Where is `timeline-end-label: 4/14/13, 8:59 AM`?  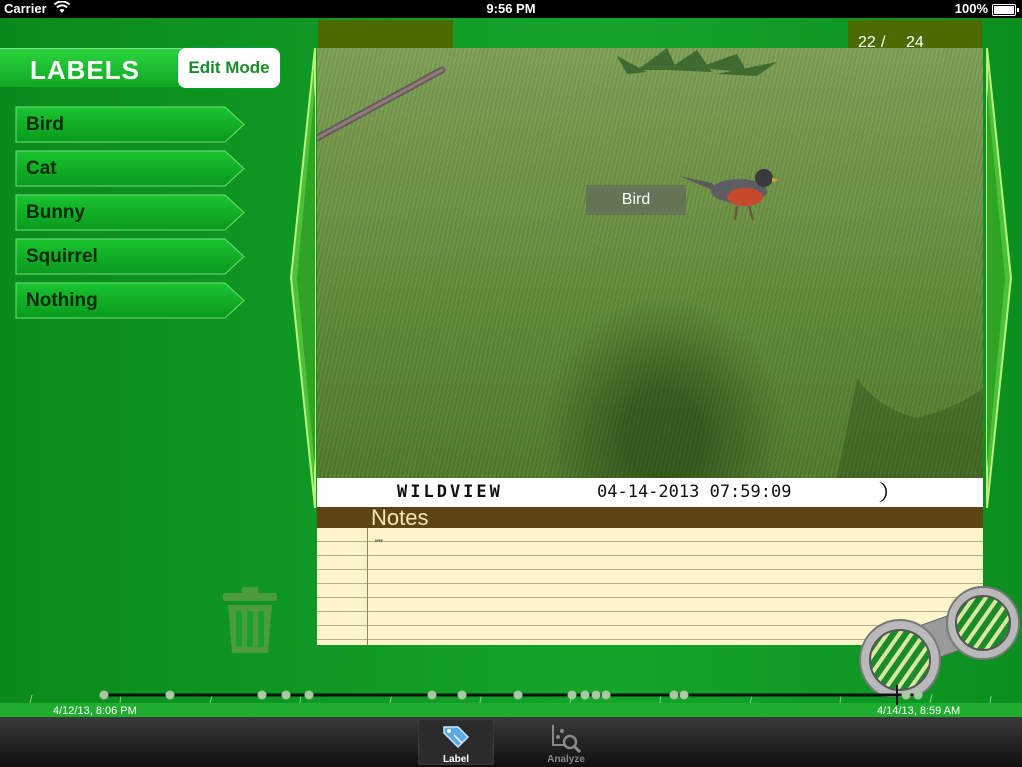 timeline-end-label: 4/14/13, 8:59 AM is located at coordinates (919, 711).